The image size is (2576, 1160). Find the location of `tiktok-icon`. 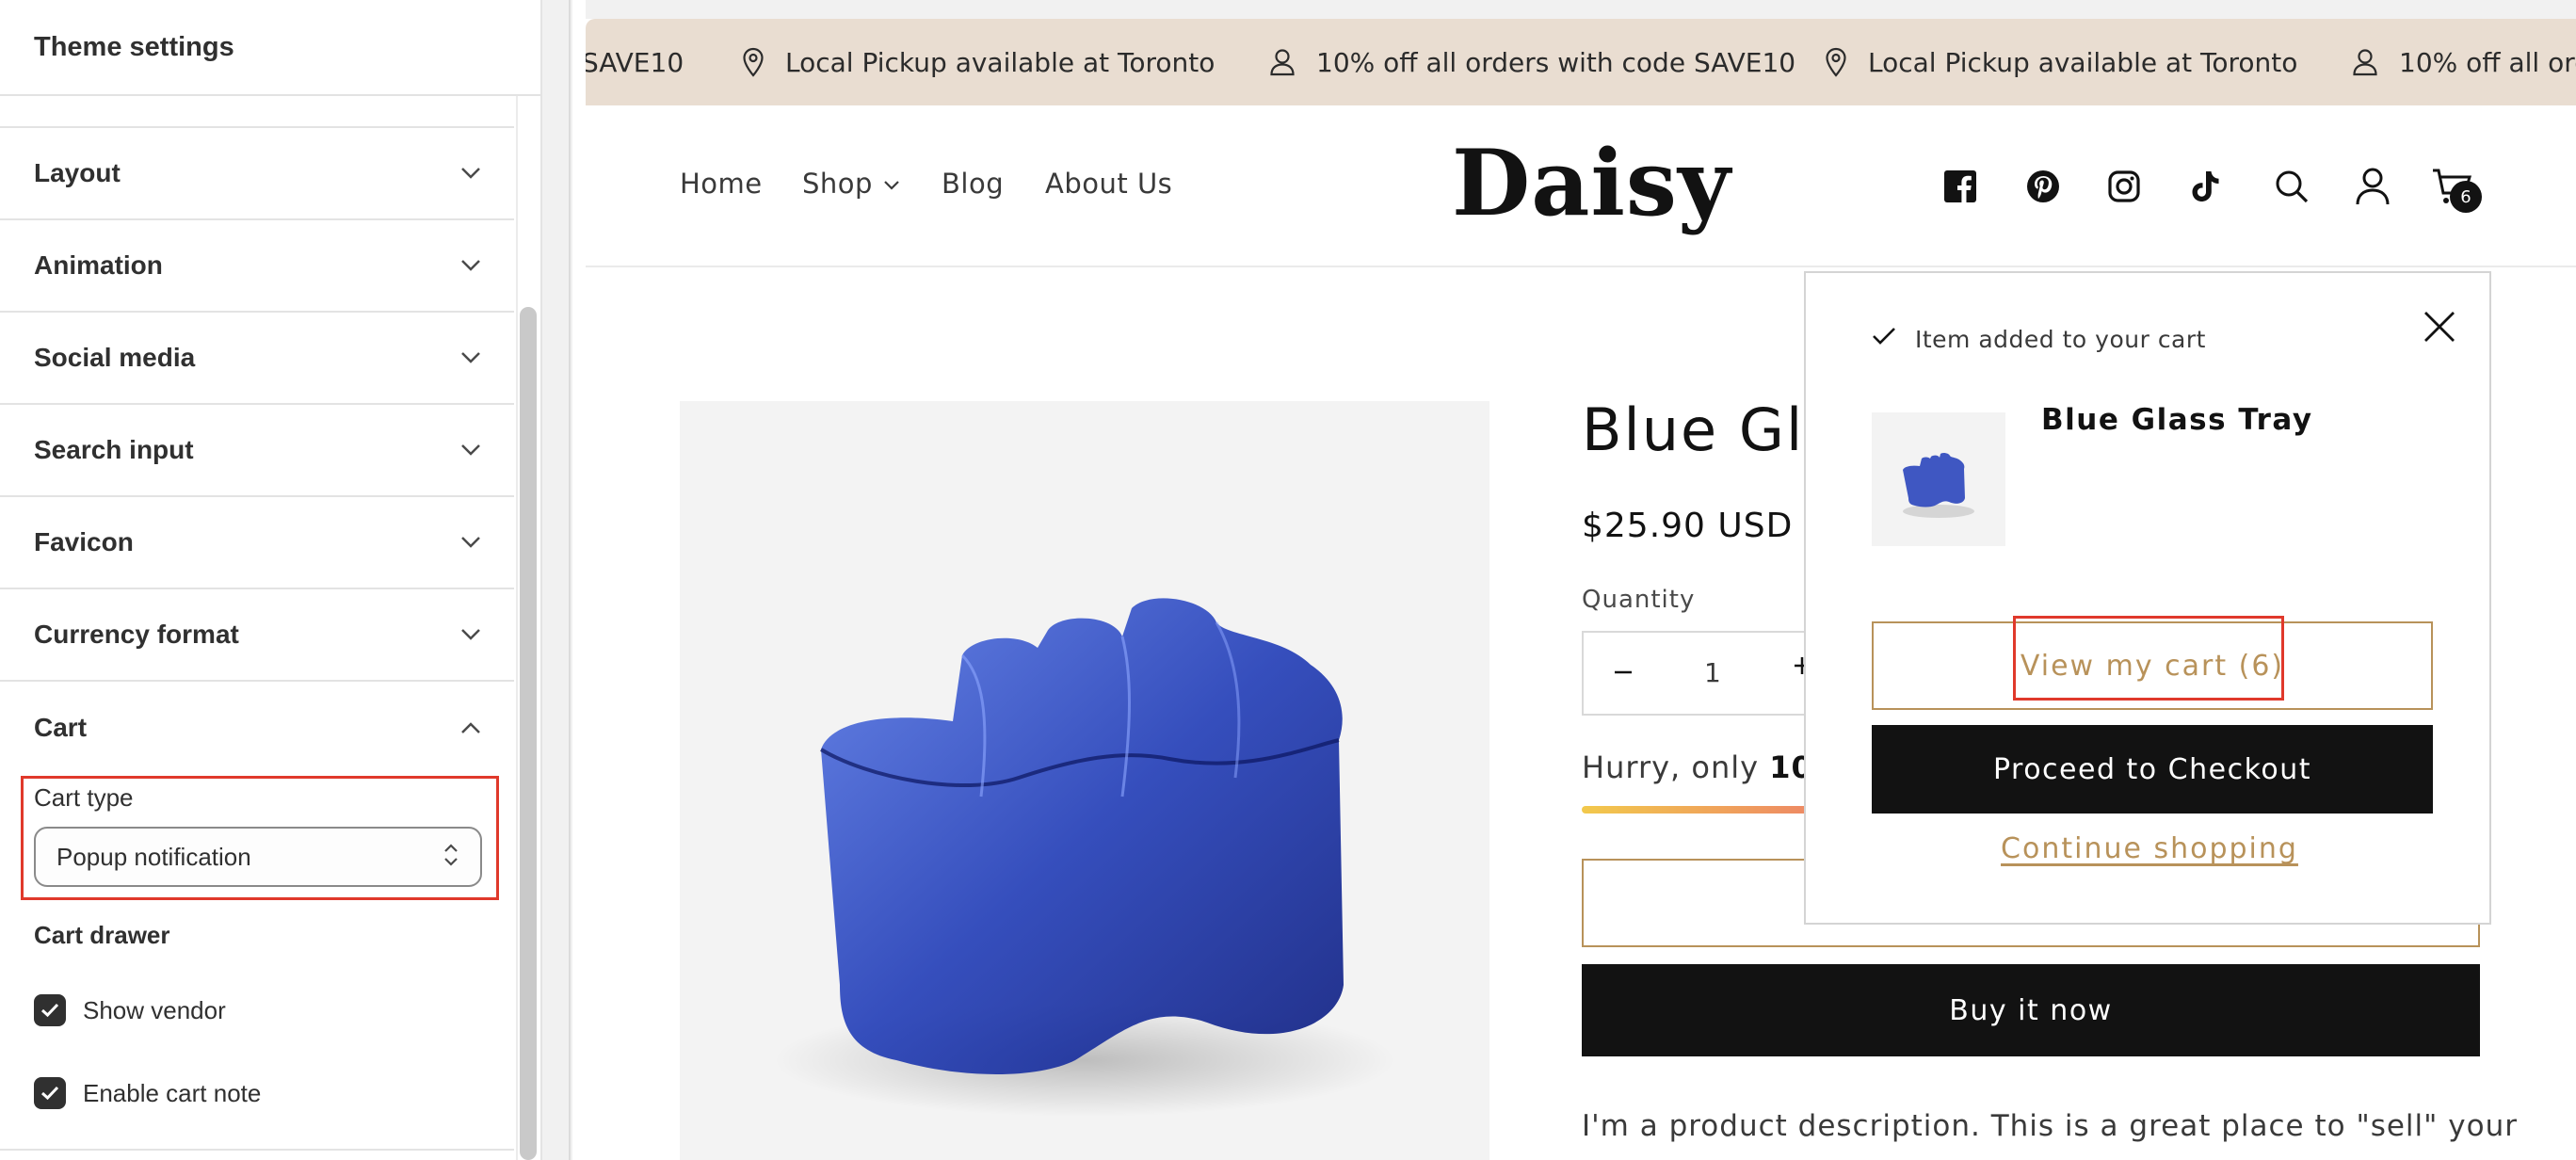

tiktok-icon is located at coordinates (2205, 186).